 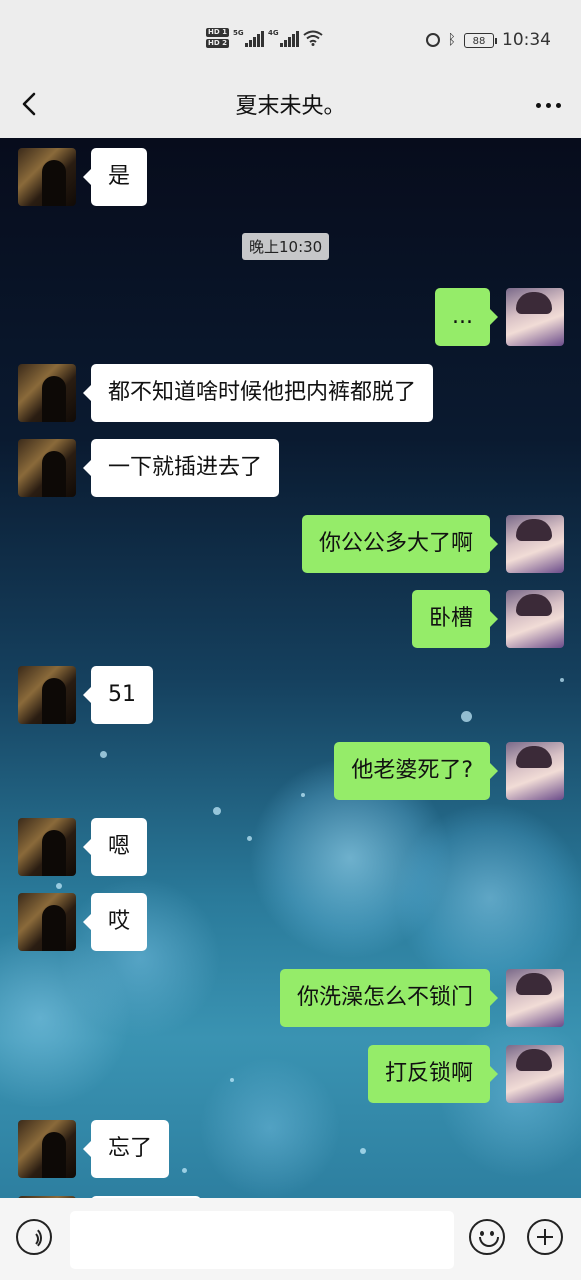 I want to click on outgoing-message: 他老婆死了?, so click(x=416, y=771).